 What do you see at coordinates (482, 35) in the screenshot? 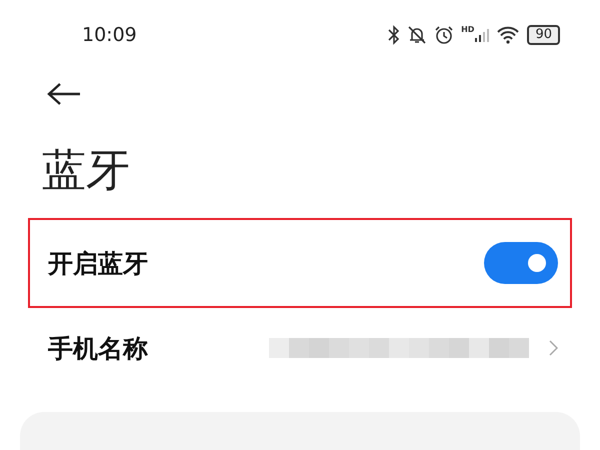
I see `signal-icon` at bounding box center [482, 35].